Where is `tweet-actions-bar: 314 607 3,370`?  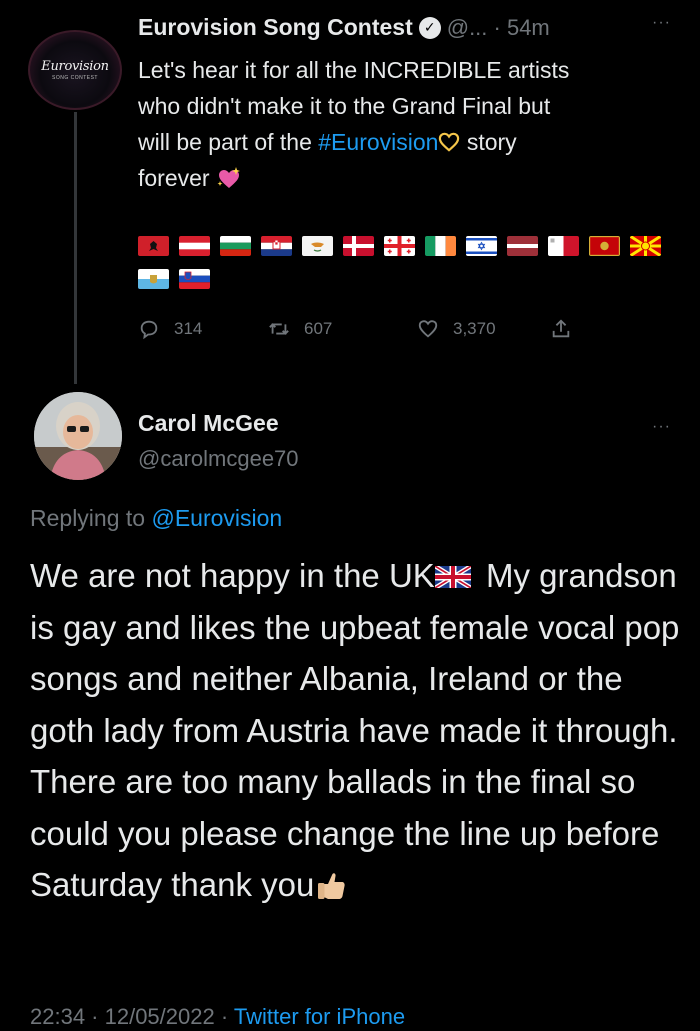
tweet-actions-bar: 314 607 3,370 is located at coordinates (362, 329).